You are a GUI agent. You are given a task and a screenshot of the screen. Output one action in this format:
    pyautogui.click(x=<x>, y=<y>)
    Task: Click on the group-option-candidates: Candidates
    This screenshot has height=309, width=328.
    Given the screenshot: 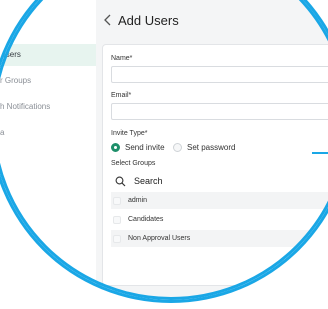 What is the action you would take?
    pyautogui.click(x=219, y=219)
    